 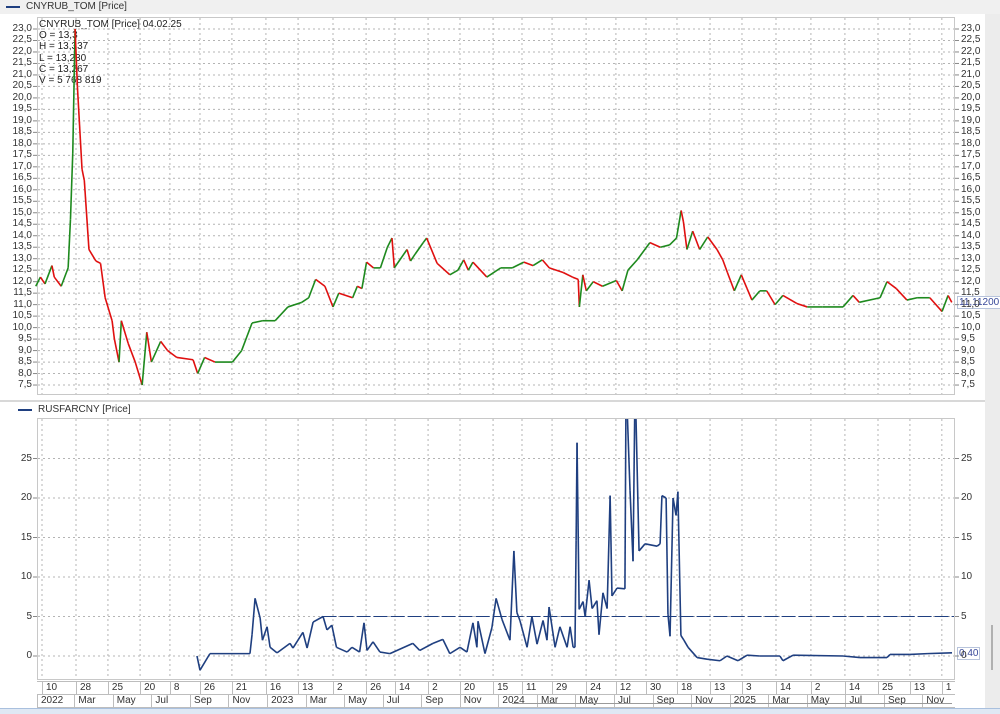 What do you see at coordinates (22, 270) in the screenshot?
I see `y-tick-label-left: 12,5` at bounding box center [22, 270].